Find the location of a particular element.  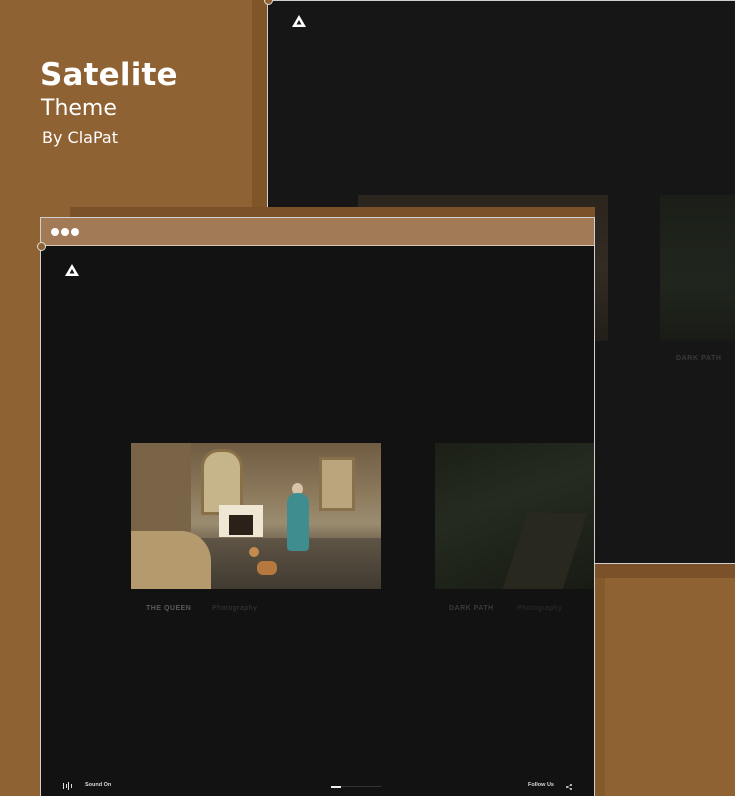

slider-progress is located at coordinates (356, 786).